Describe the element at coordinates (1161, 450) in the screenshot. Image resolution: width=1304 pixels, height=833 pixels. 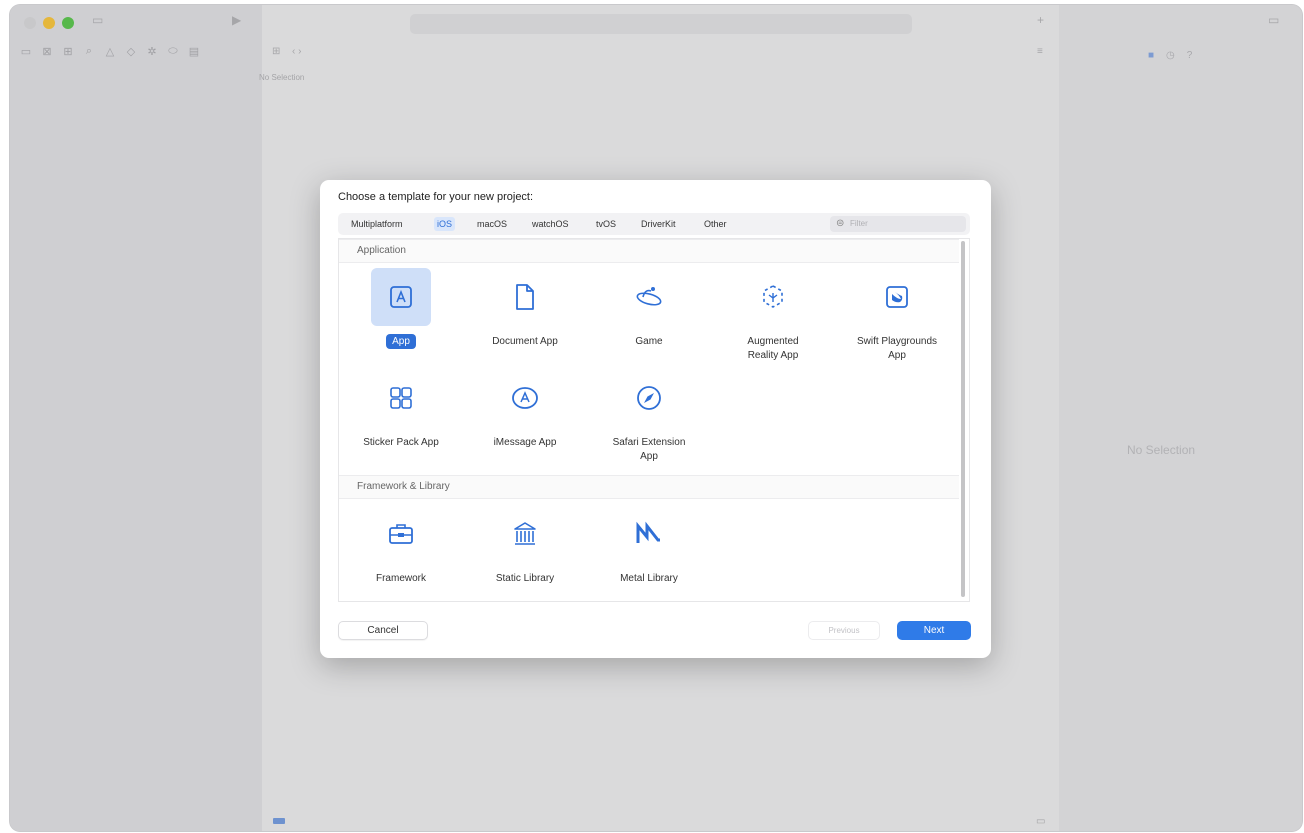
I see `inspector-no-selection-label: No Selection` at that location.